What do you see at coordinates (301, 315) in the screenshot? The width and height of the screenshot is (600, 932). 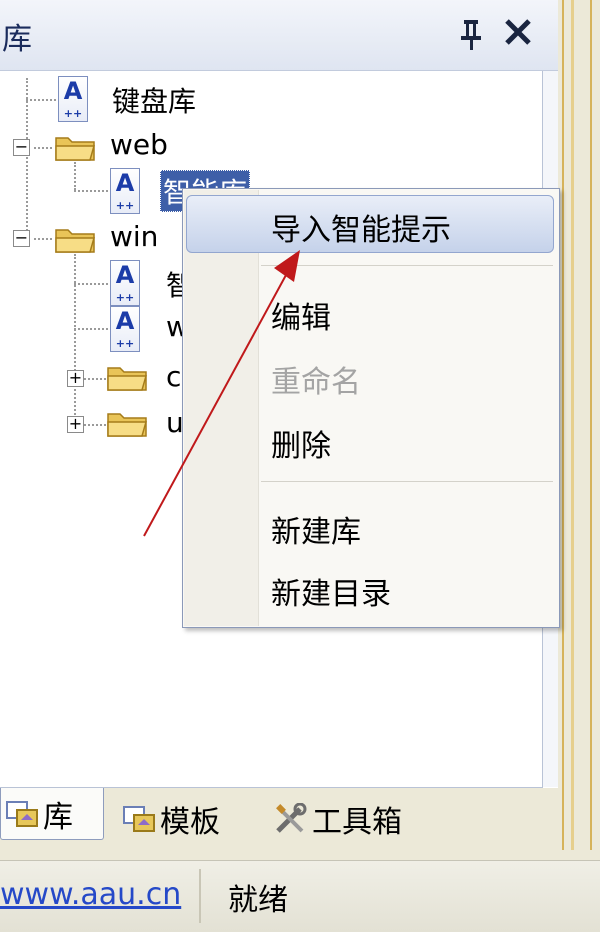 I see `menu-item-edit: 编辑` at bounding box center [301, 315].